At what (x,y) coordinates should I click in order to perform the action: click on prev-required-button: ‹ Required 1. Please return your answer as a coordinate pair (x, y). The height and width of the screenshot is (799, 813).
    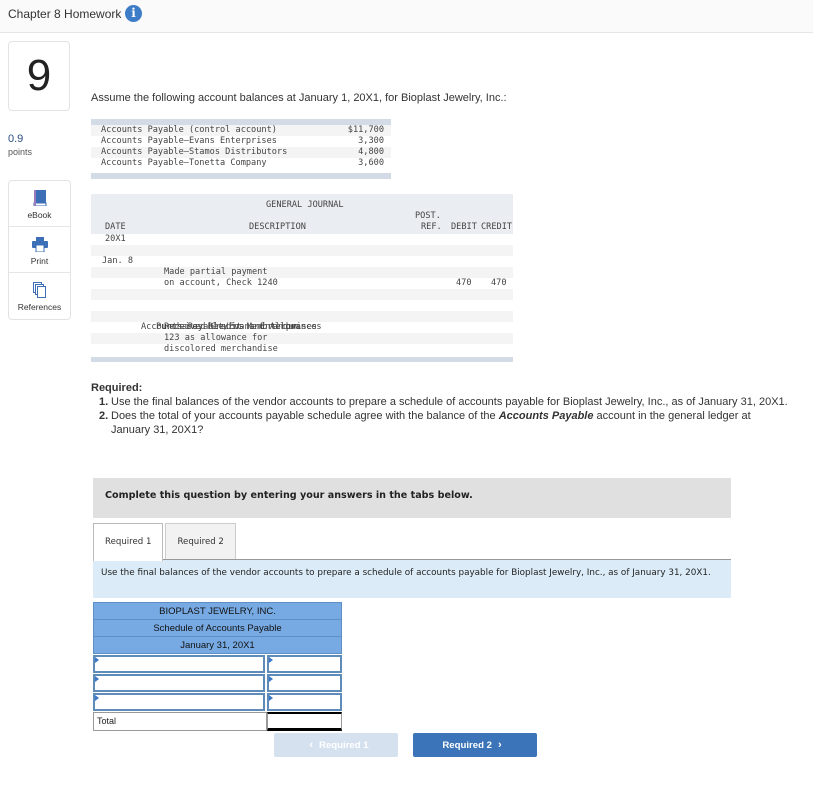
    Looking at the image, I should click on (336, 745).